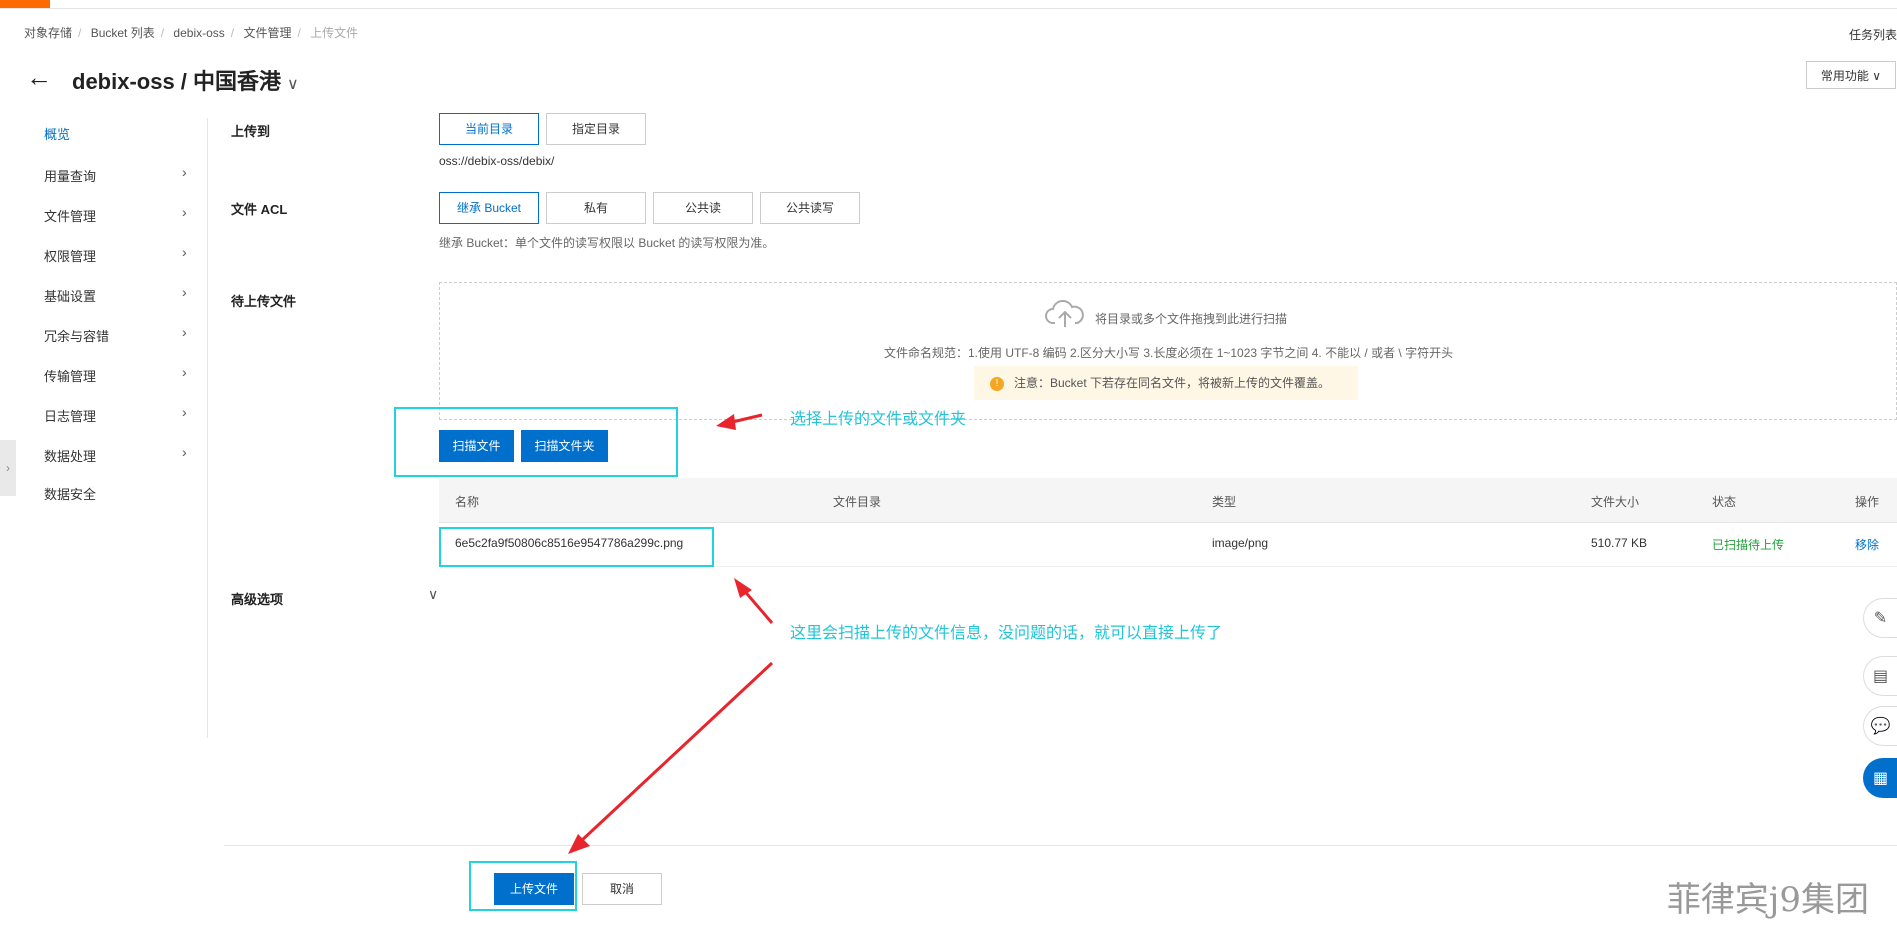 The width and height of the screenshot is (1897, 925). What do you see at coordinates (878, 419) in the screenshot?
I see `annotation-select-files: 选择上传的文件或文件夹` at bounding box center [878, 419].